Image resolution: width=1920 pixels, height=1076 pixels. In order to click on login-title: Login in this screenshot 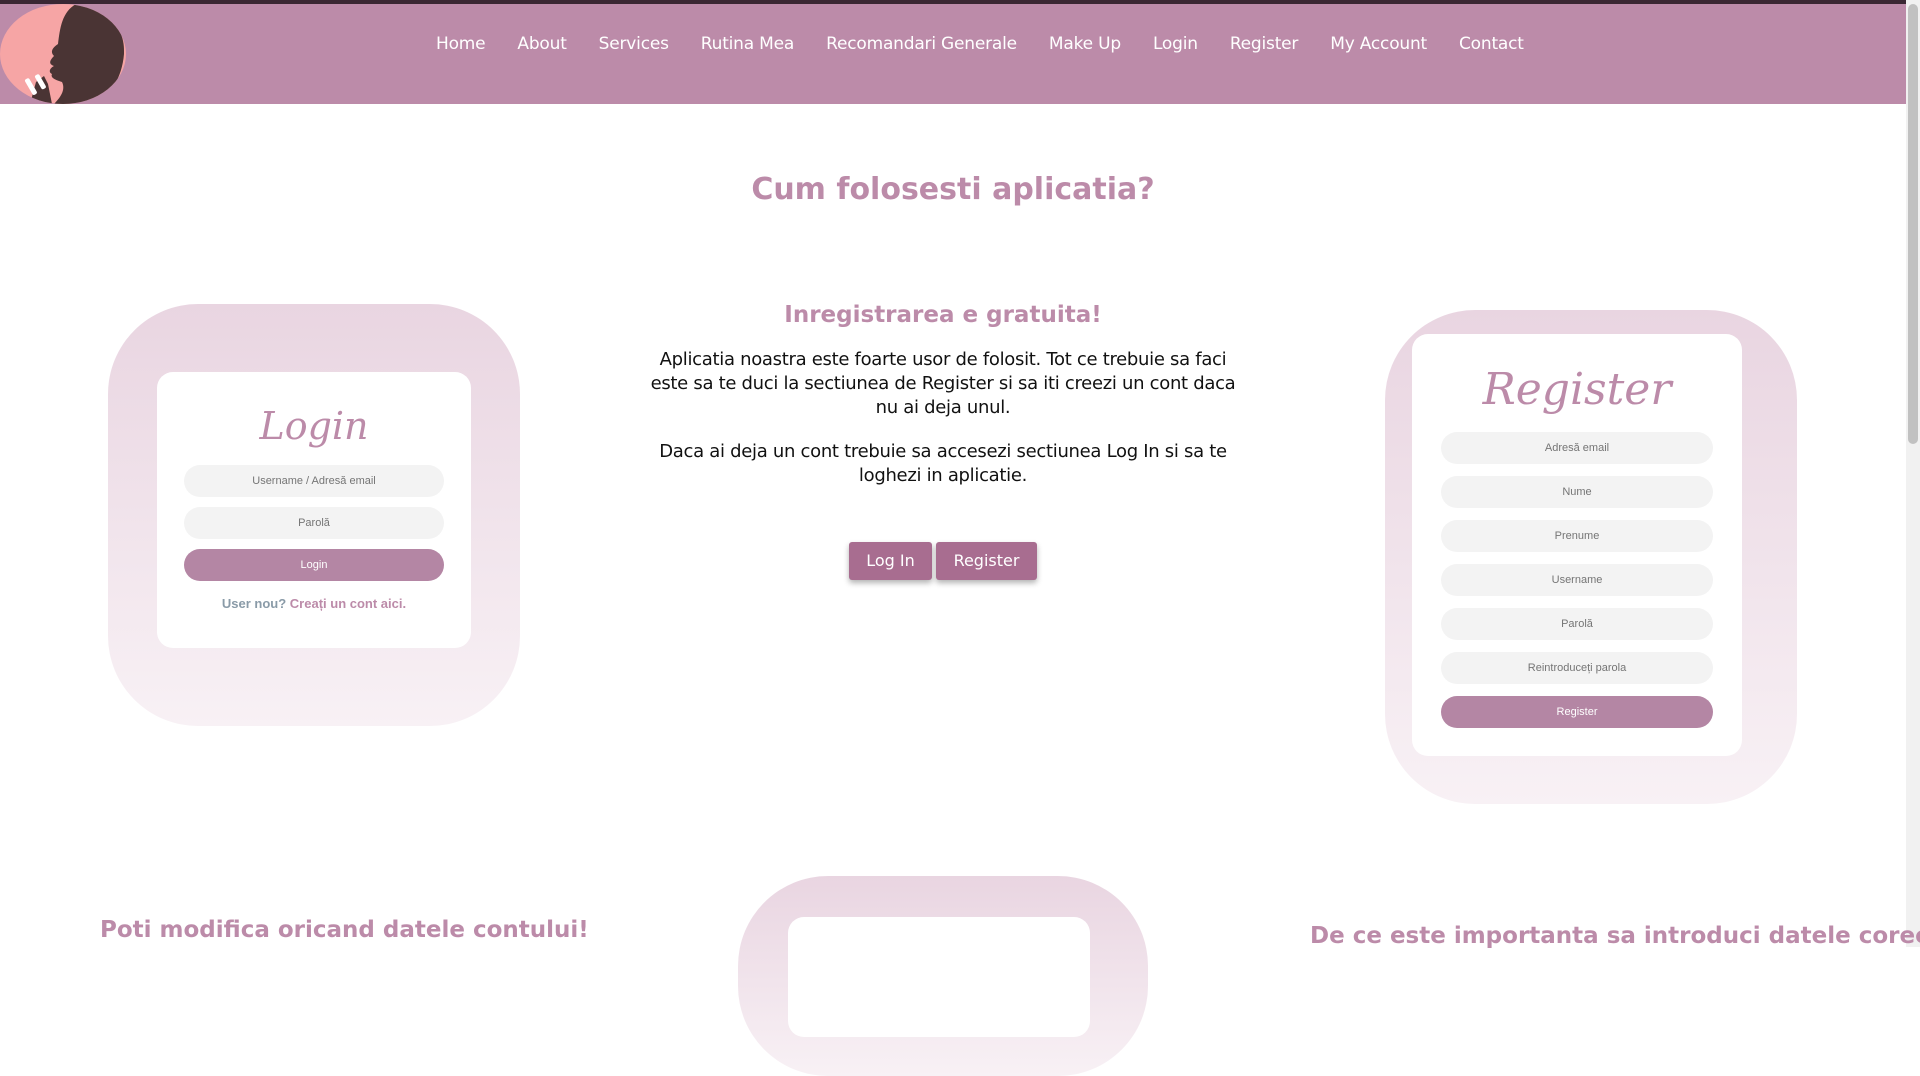, I will do `click(314, 426)`.